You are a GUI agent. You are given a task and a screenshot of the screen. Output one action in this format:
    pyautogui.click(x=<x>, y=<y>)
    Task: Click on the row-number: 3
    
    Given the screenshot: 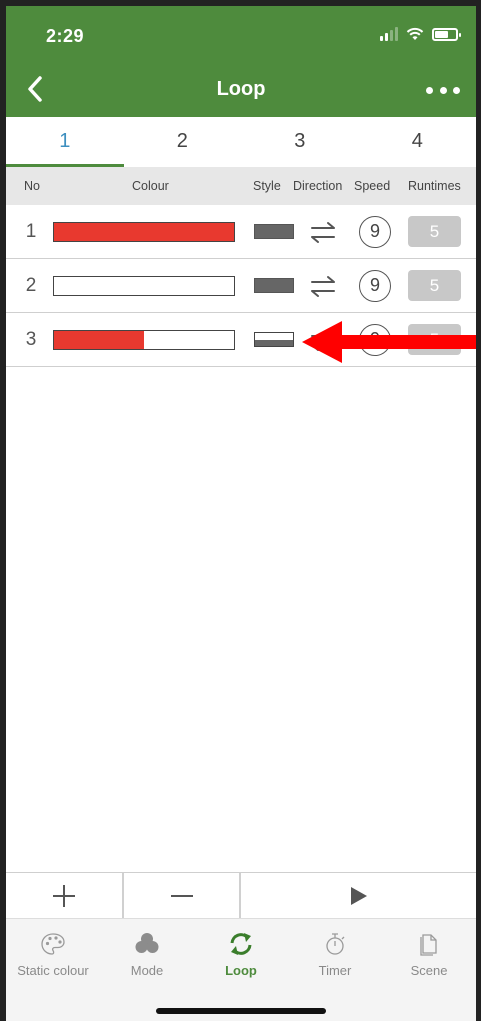 What is the action you would take?
    pyautogui.click(x=31, y=339)
    